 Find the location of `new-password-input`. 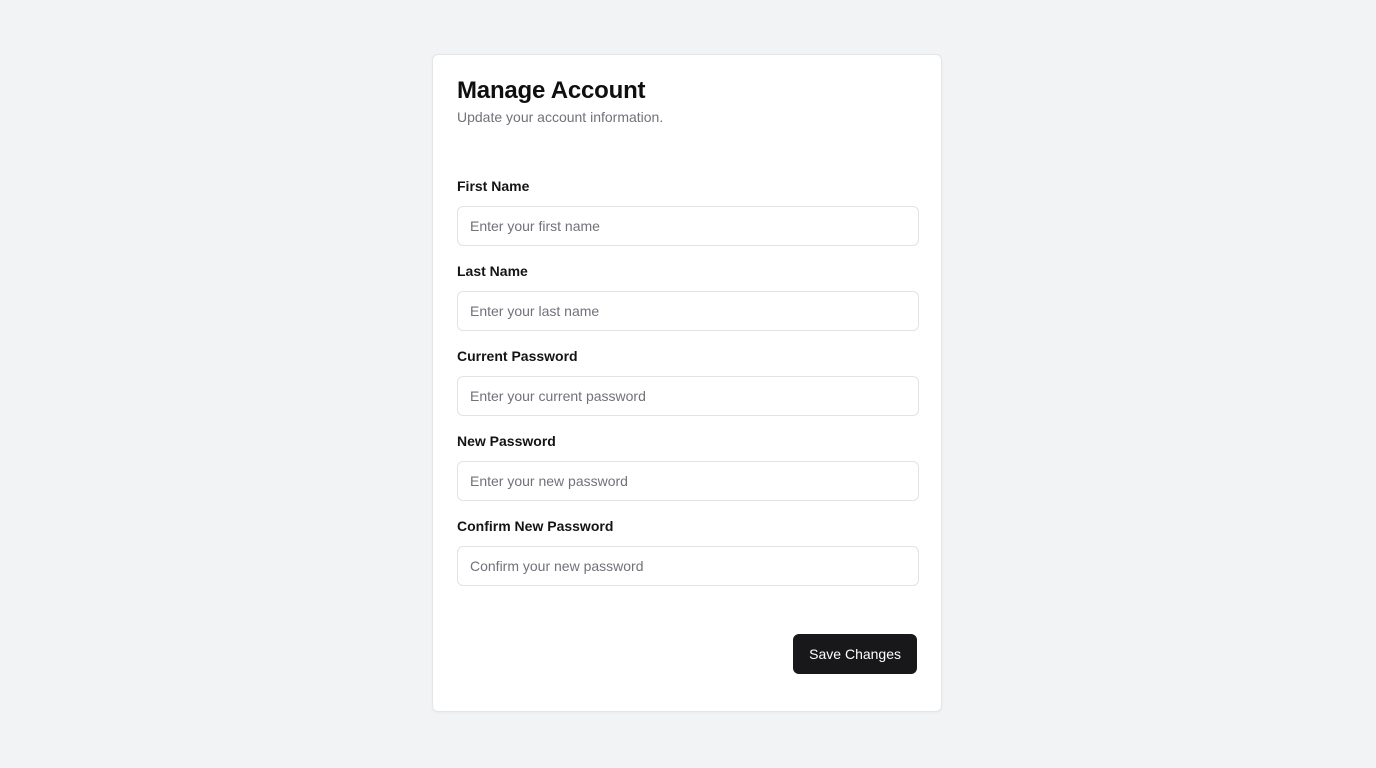

new-password-input is located at coordinates (688, 481).